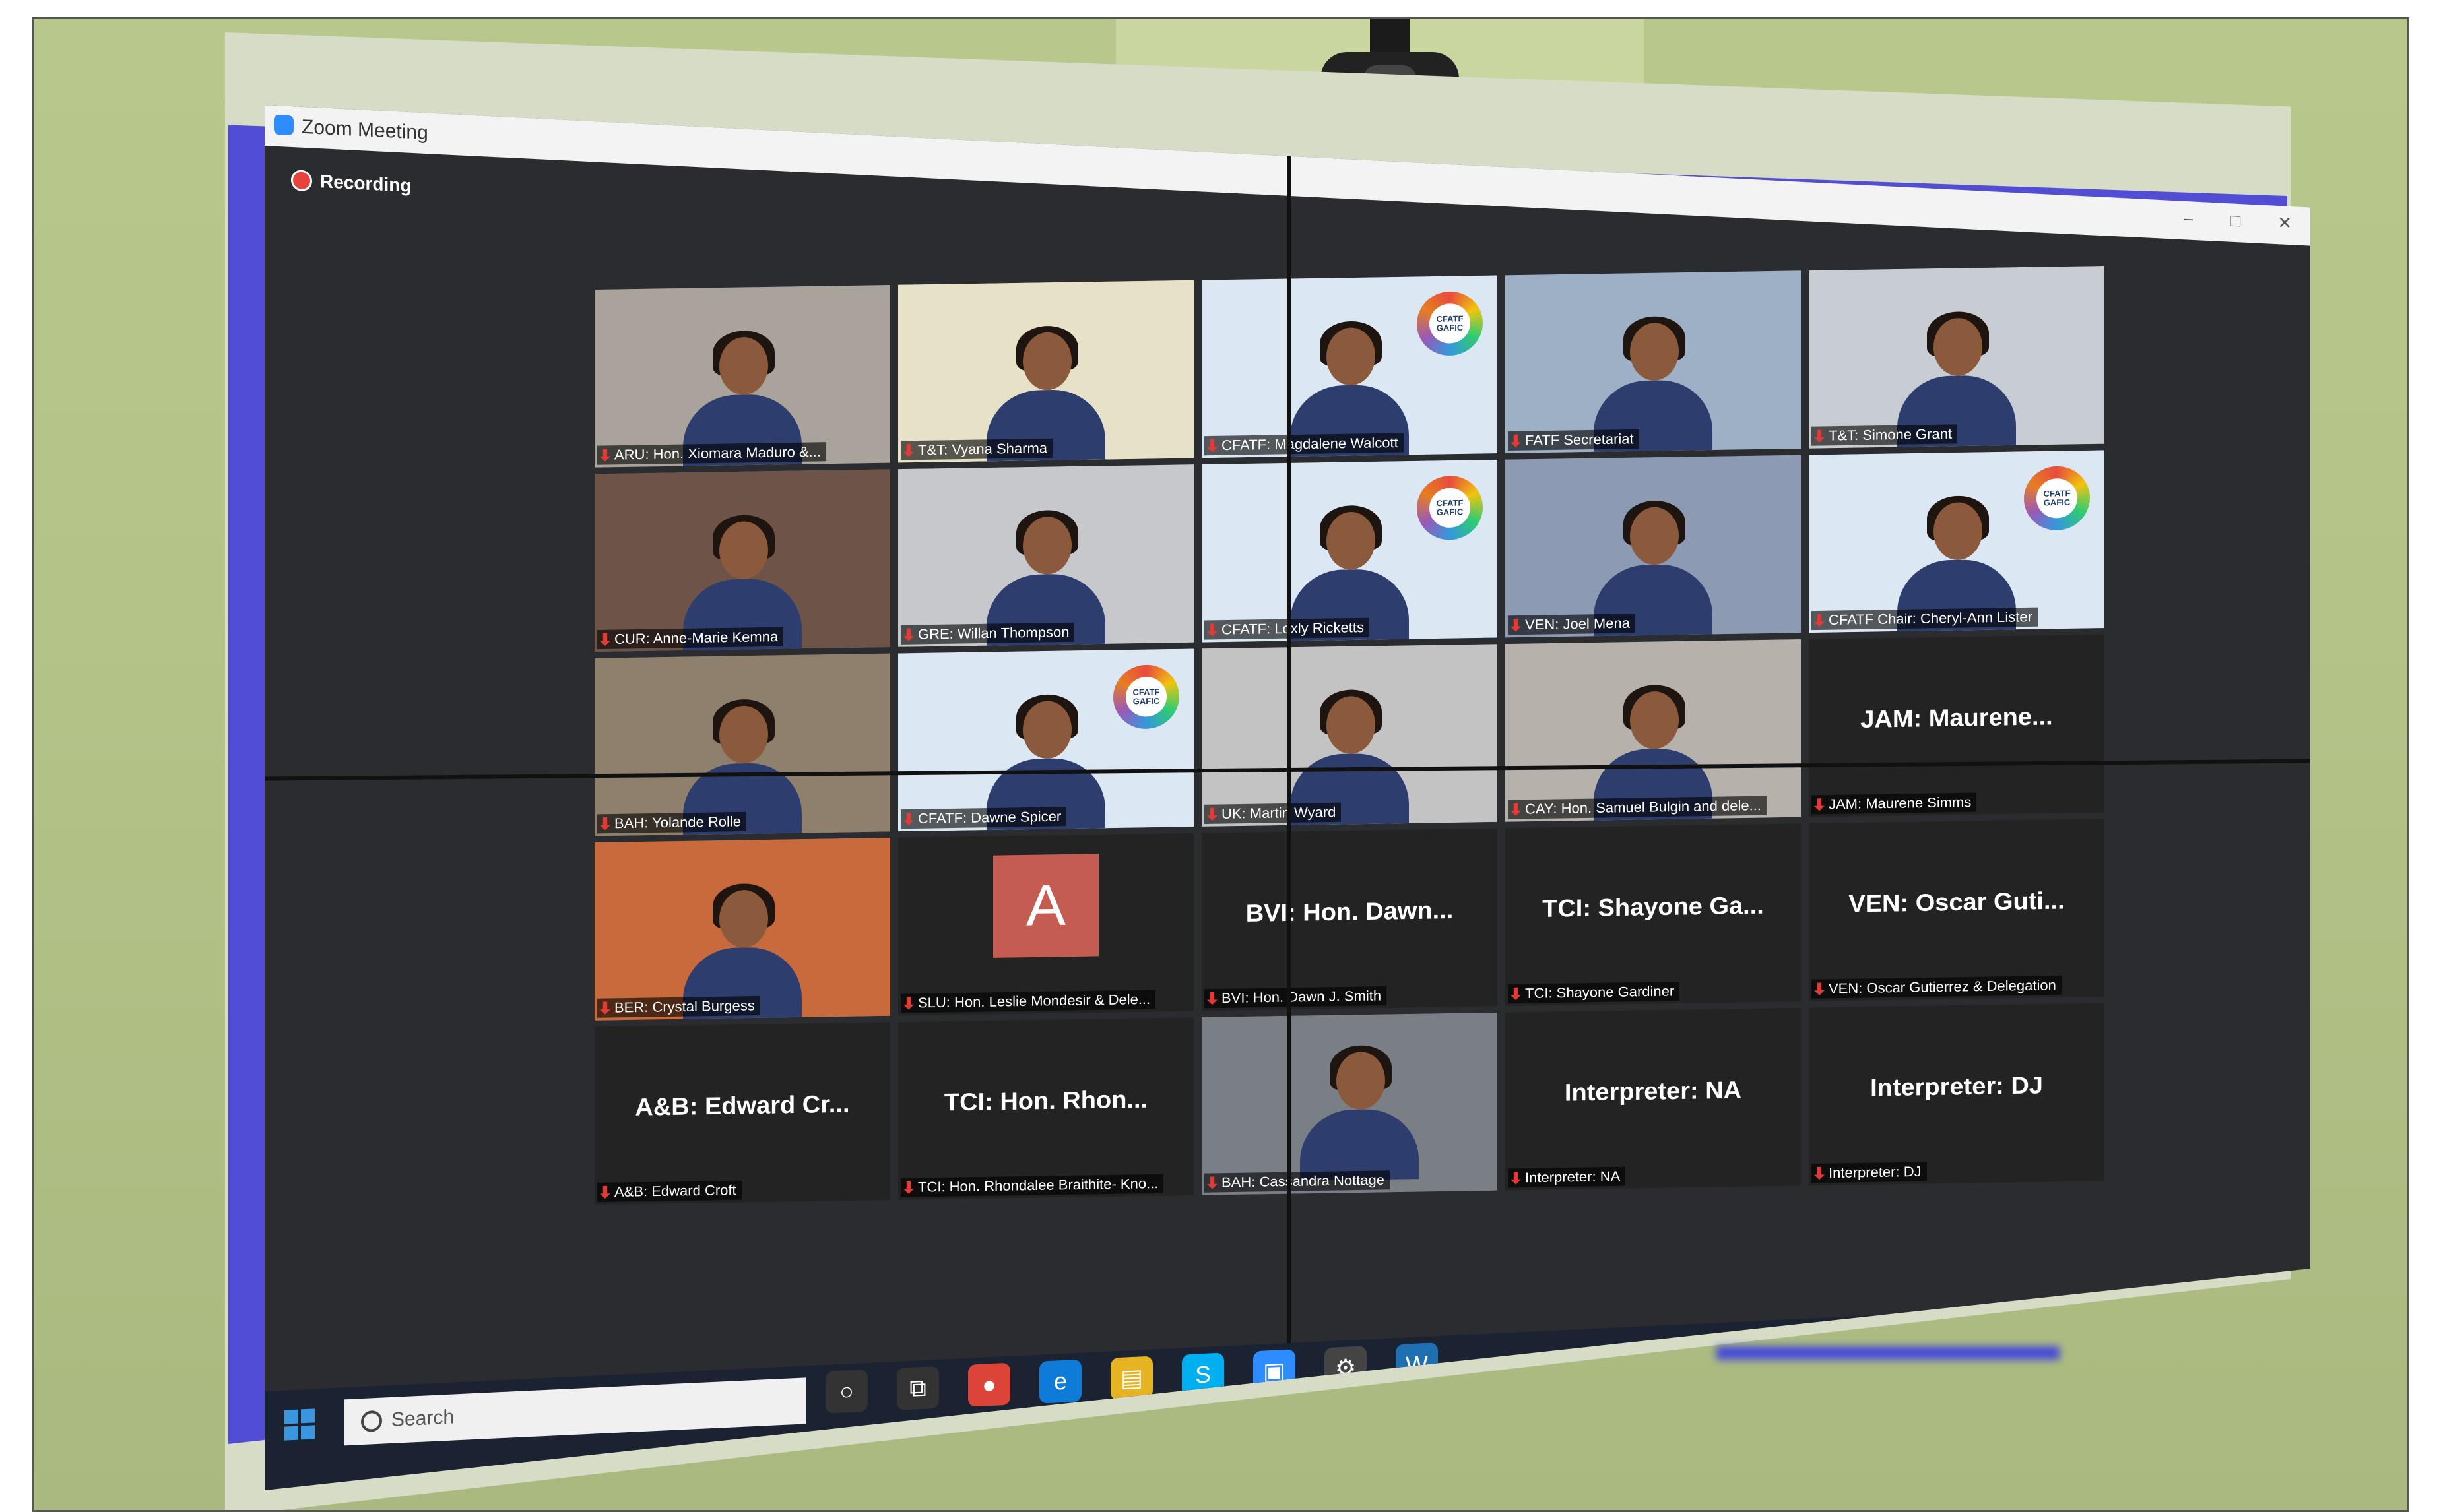 The image size is (2437, 1512). I want to click on participant-tile: Interpreter: DJ Interpreter: DJ, so click(1956, 1094).